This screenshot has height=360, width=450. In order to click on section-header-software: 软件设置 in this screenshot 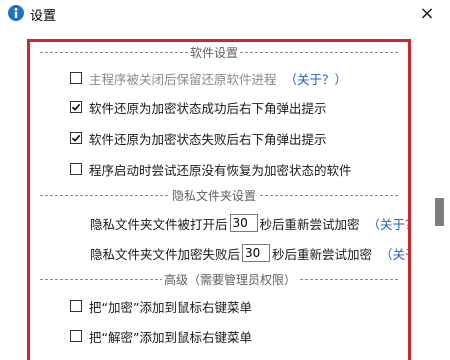, I will do `click(219, 52)`.